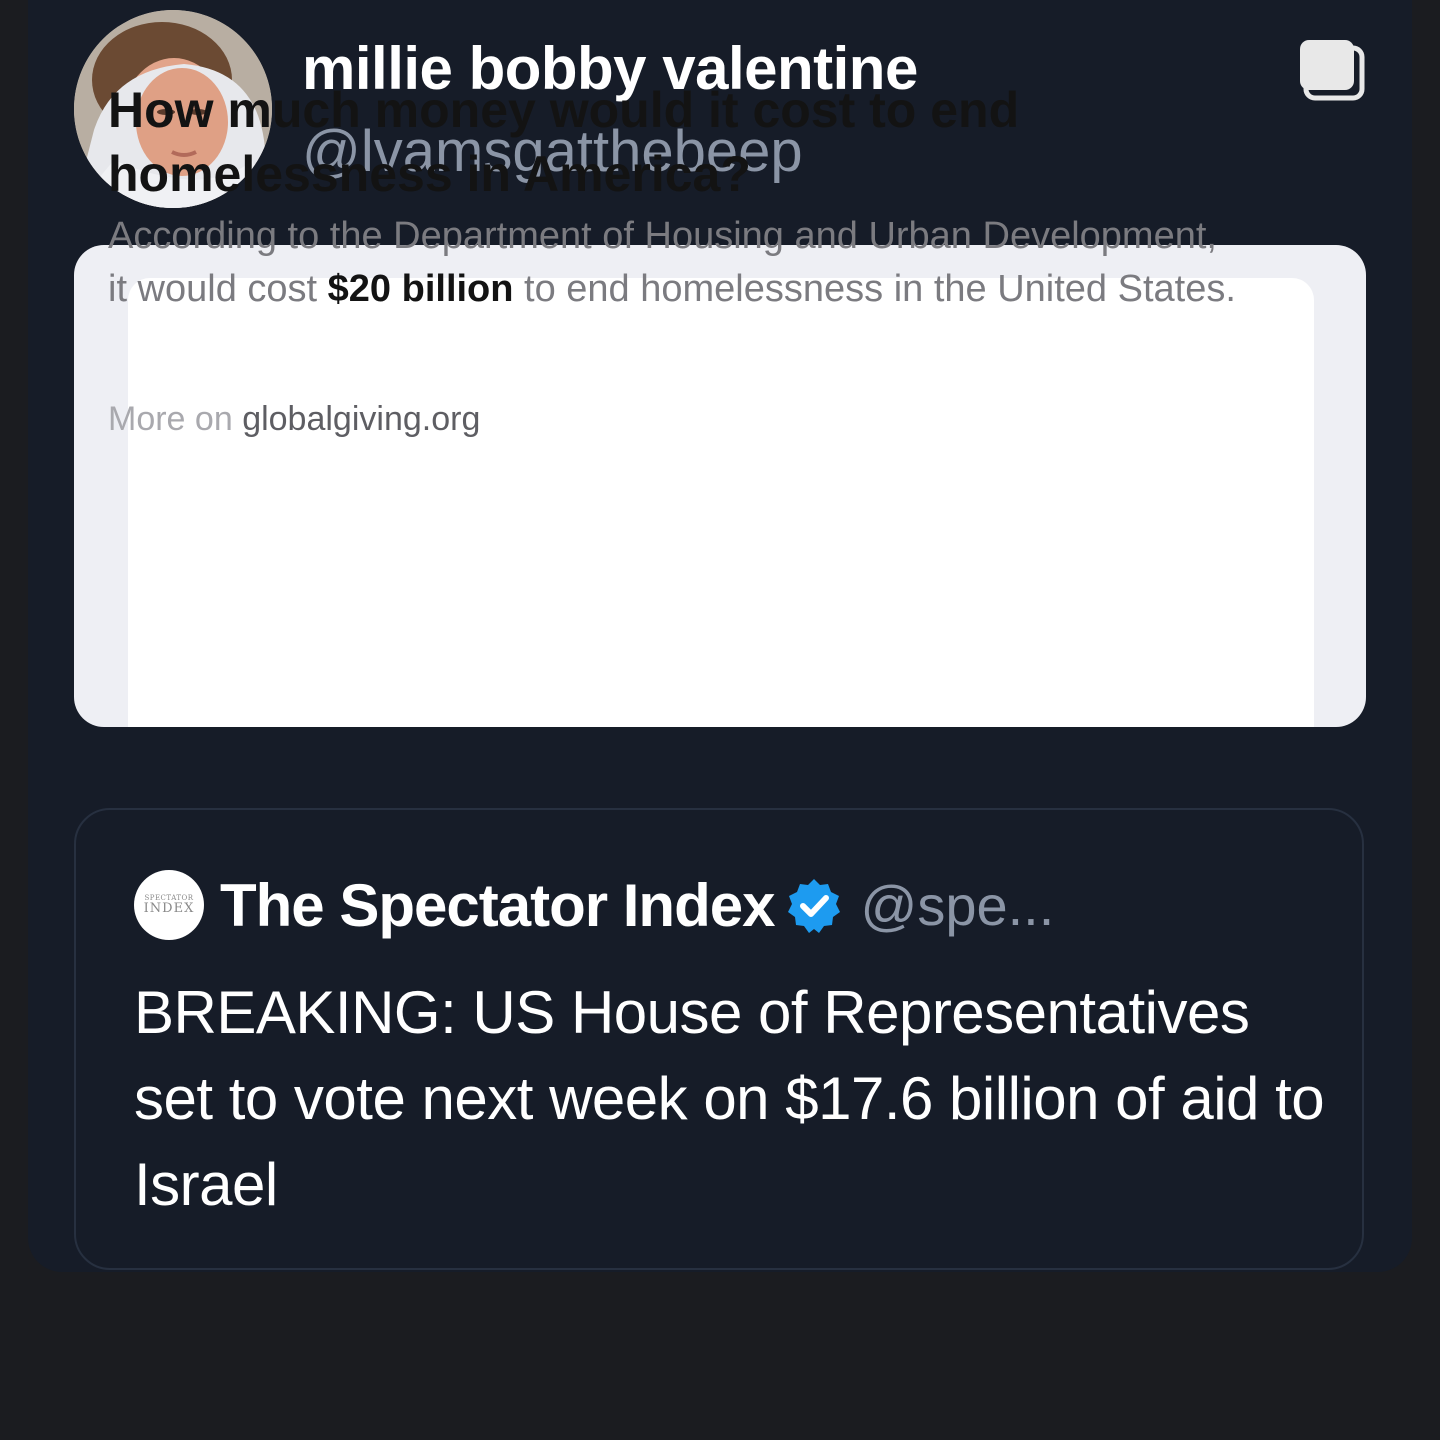 The image size is (1440, 1440). I want to click on source-link: globalgiving.org, so click(361, 419).